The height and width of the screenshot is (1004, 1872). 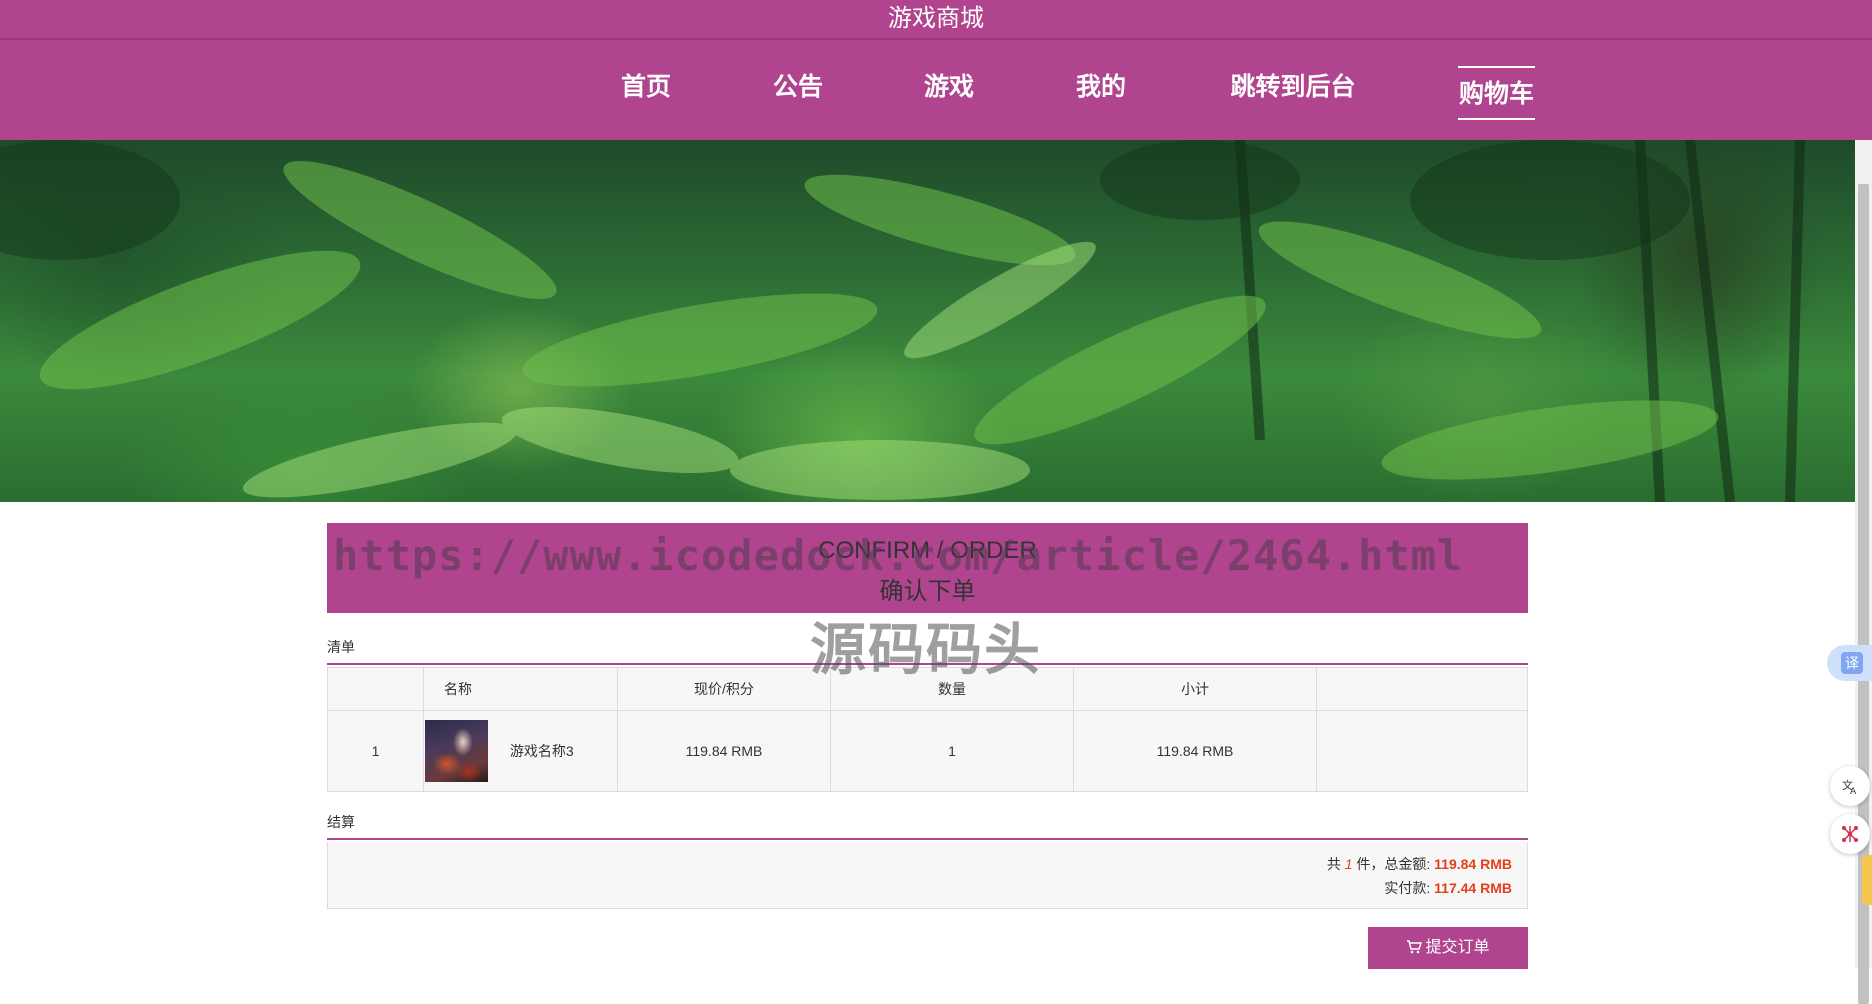 I want to click on nav-item-cart: 购物车, so click(x=1496, y=93).